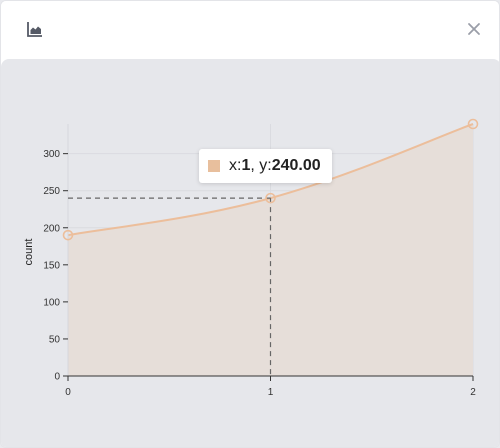 The height and width of the screenshot is (448, 500). I want to click on x-tick-label: 2, so click(473, 392).